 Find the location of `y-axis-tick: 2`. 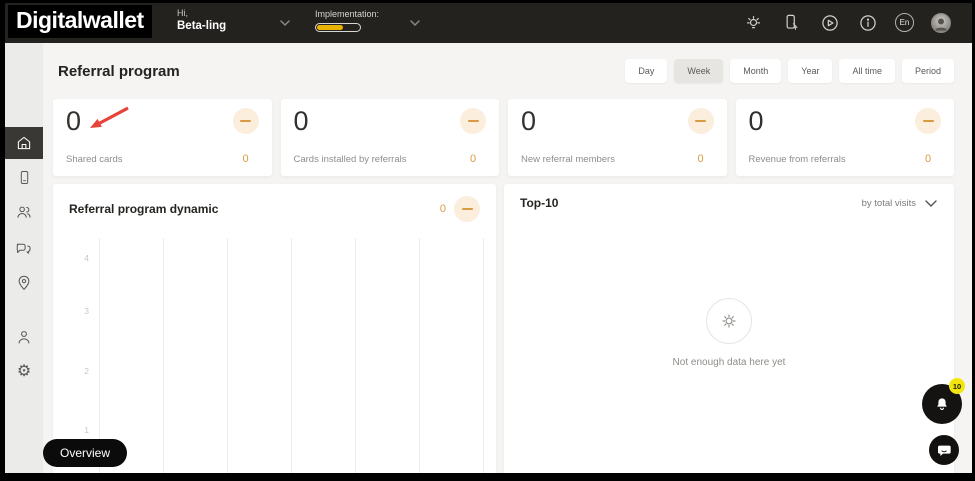

y-axis-tick: 2 is located at coordinates (86, 371).